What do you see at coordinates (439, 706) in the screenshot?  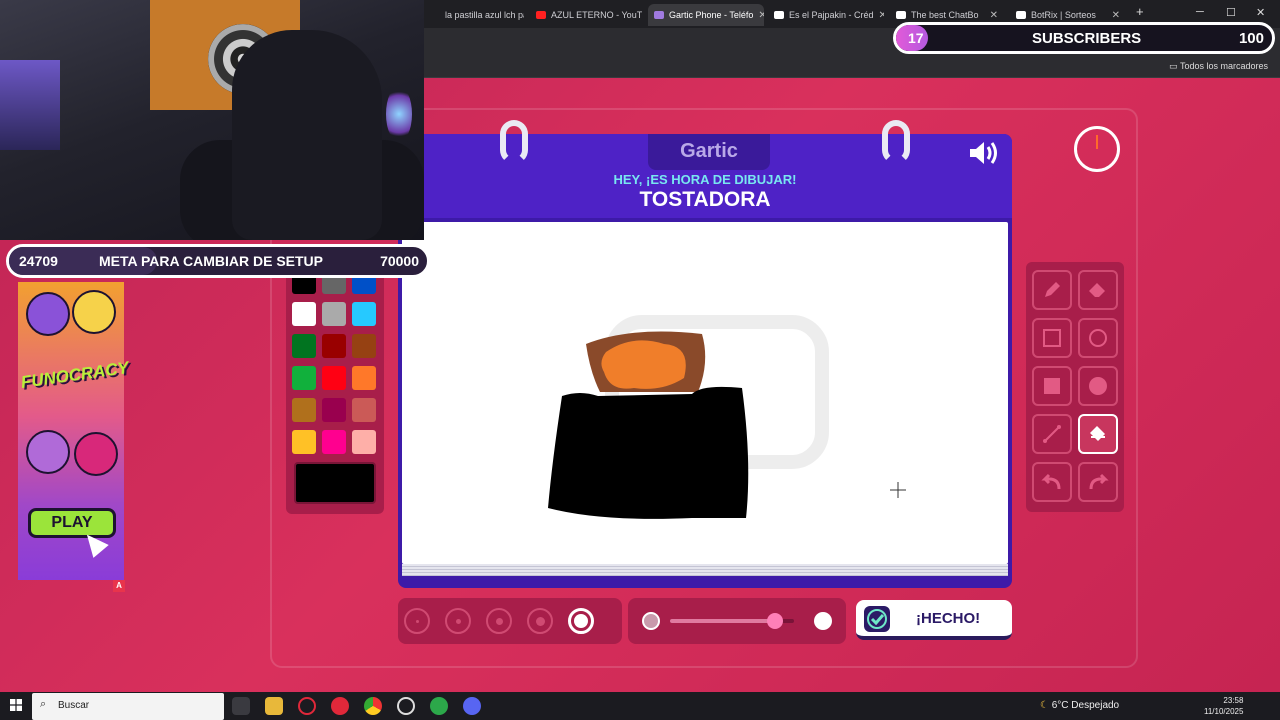 I see `xbox-icon` at bounding box center [439, 706].